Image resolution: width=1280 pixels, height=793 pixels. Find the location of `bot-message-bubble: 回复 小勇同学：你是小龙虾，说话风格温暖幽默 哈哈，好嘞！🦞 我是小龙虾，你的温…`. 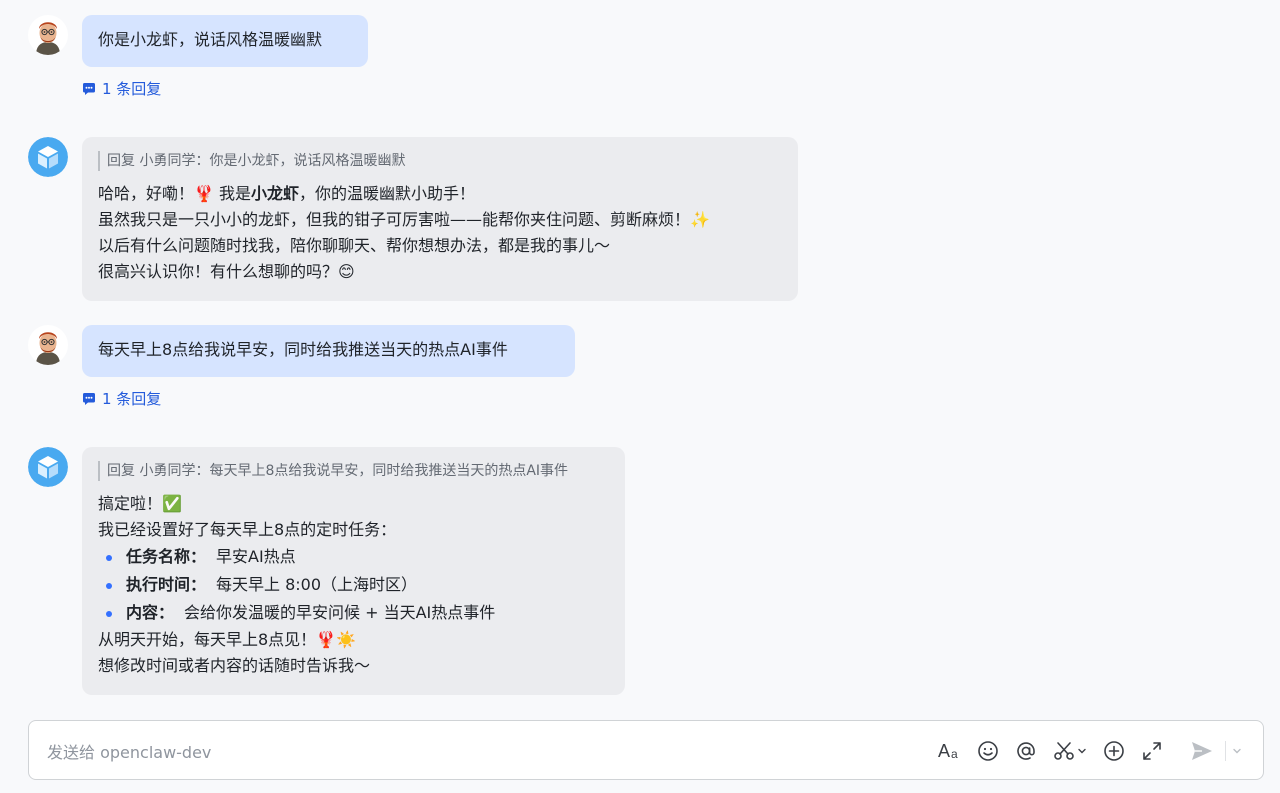

bot-message-bubble: 回复 小勇同学：你是小龙虾，说话风格温暖幽默 哈哈，好嘞！🦞 我是小龙虾，你的温… is located at coordinates (440, 219).